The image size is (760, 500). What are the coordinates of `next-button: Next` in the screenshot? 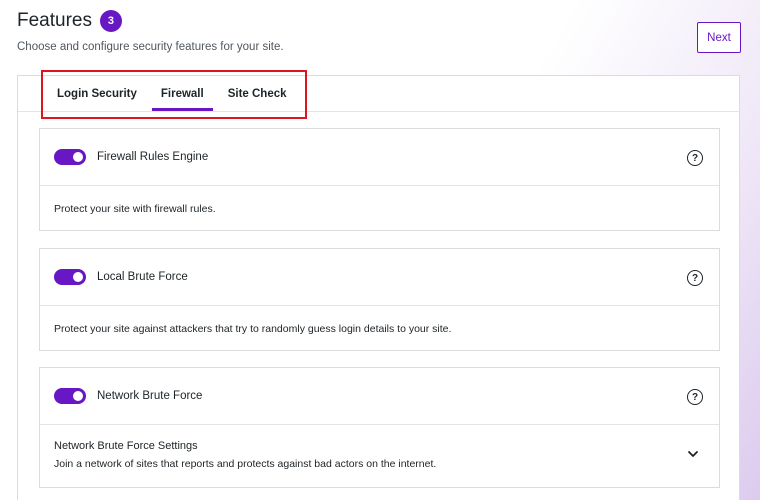 It's located at (719, 37).